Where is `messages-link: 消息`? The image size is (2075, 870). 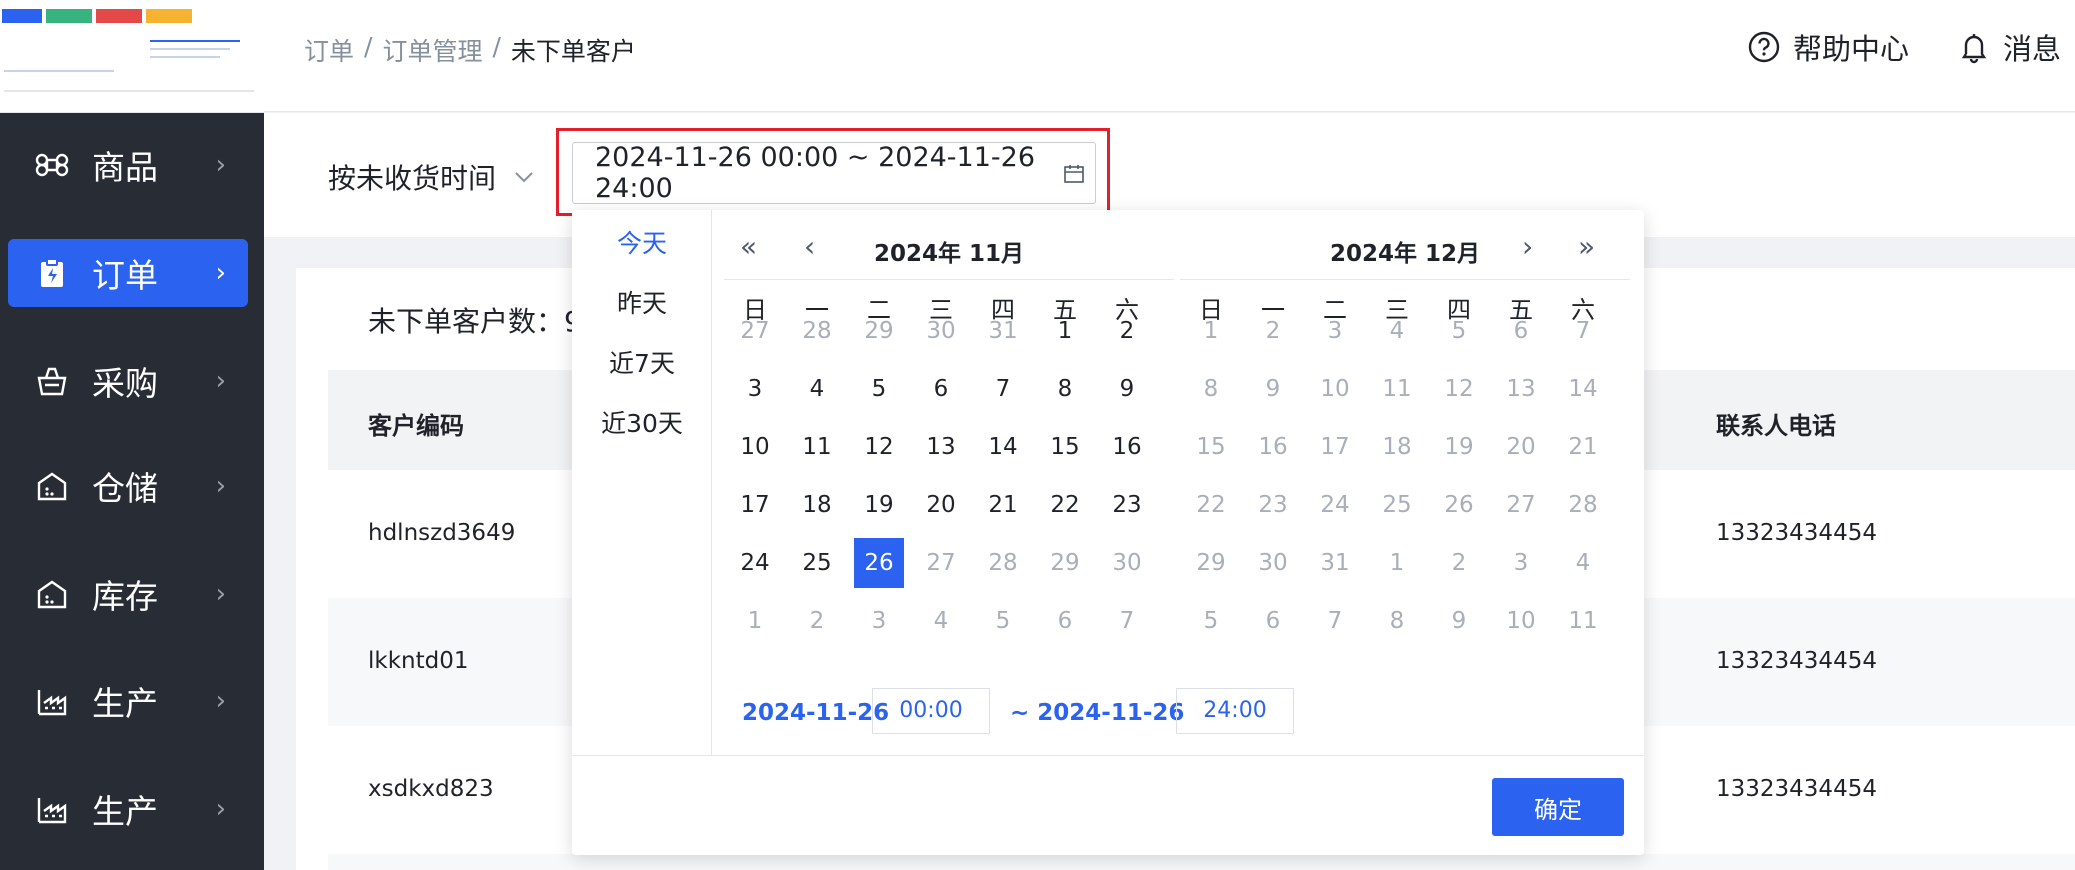 messages-link: 消息 is located at coordinates (2009, 47).